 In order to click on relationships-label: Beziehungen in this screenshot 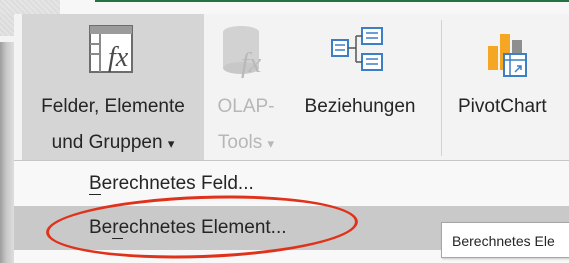, I will do `click(360, 106)`.